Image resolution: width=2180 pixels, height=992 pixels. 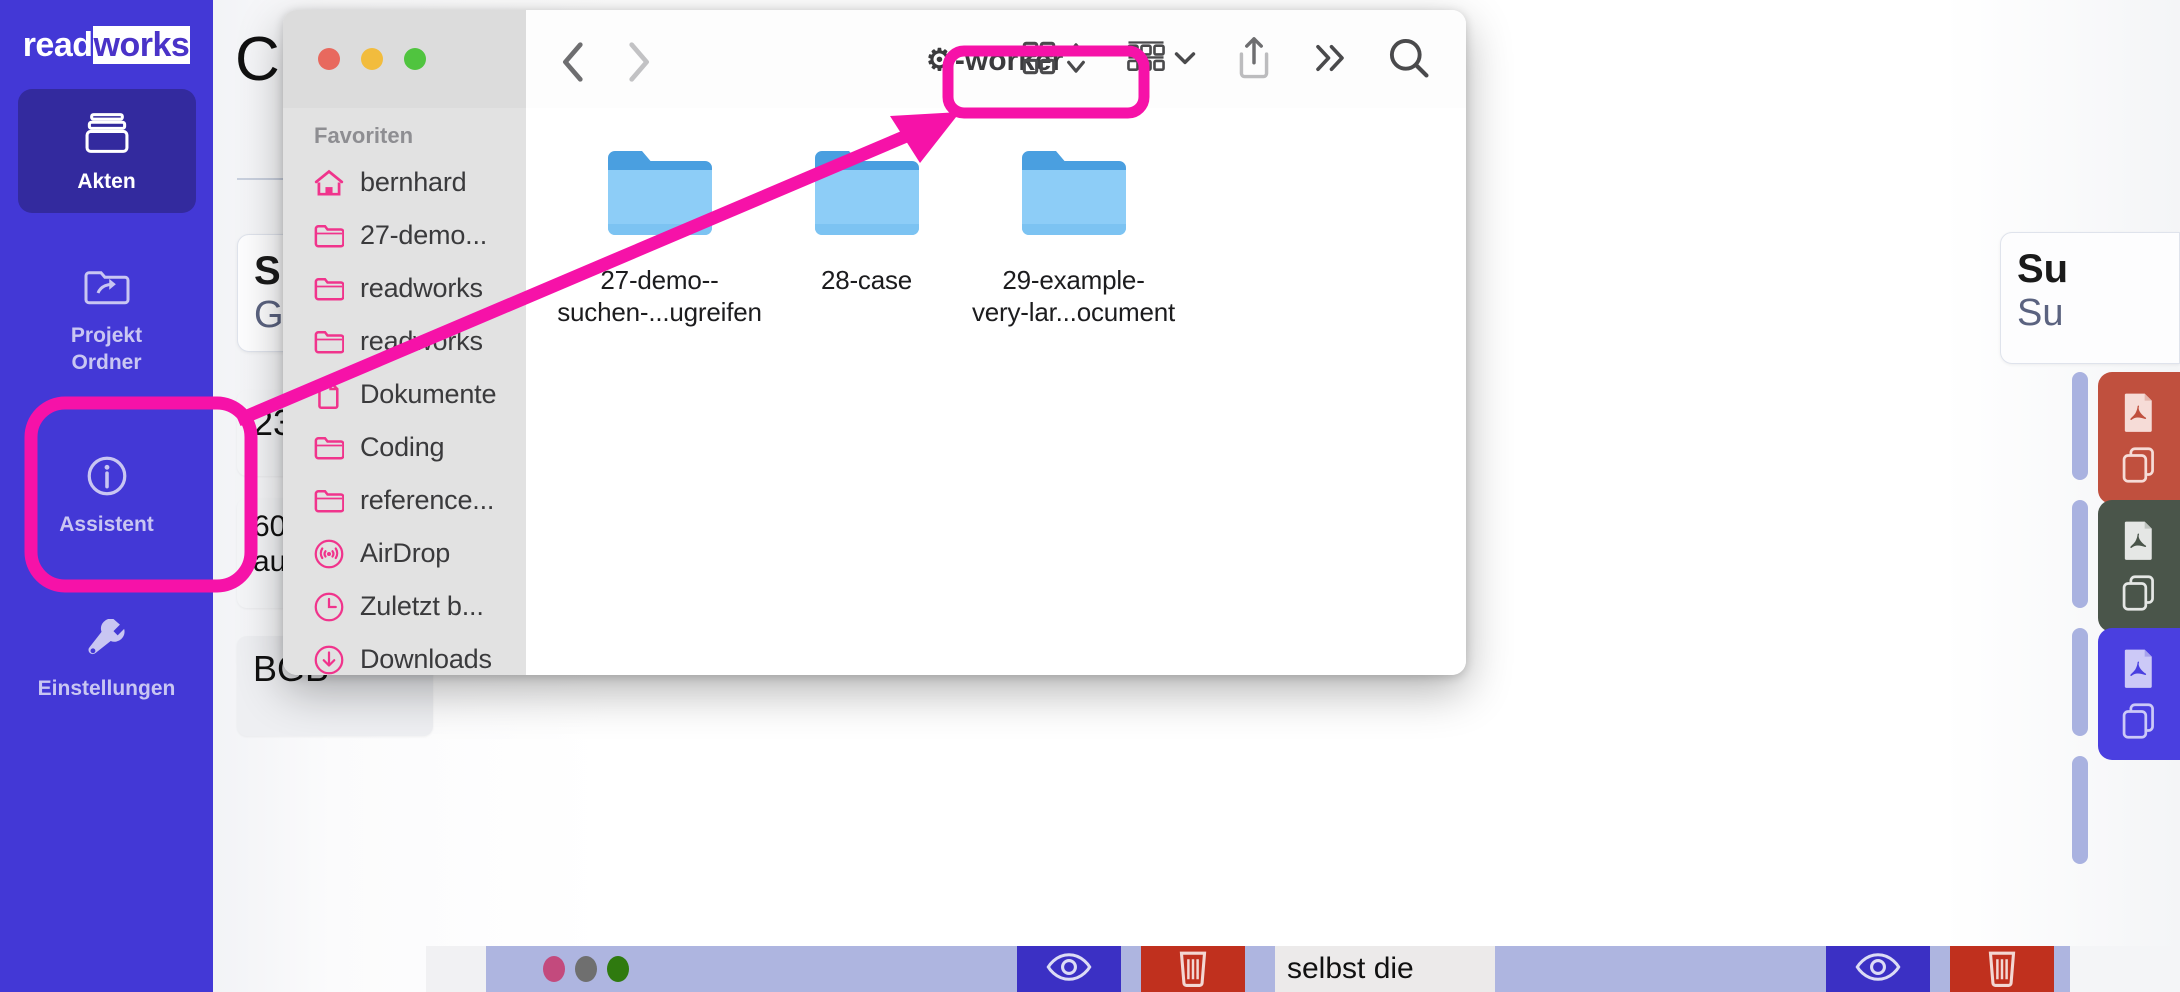 I want to click on sidebar-item-readworks-1: readworks, so click(x=404, y=288).